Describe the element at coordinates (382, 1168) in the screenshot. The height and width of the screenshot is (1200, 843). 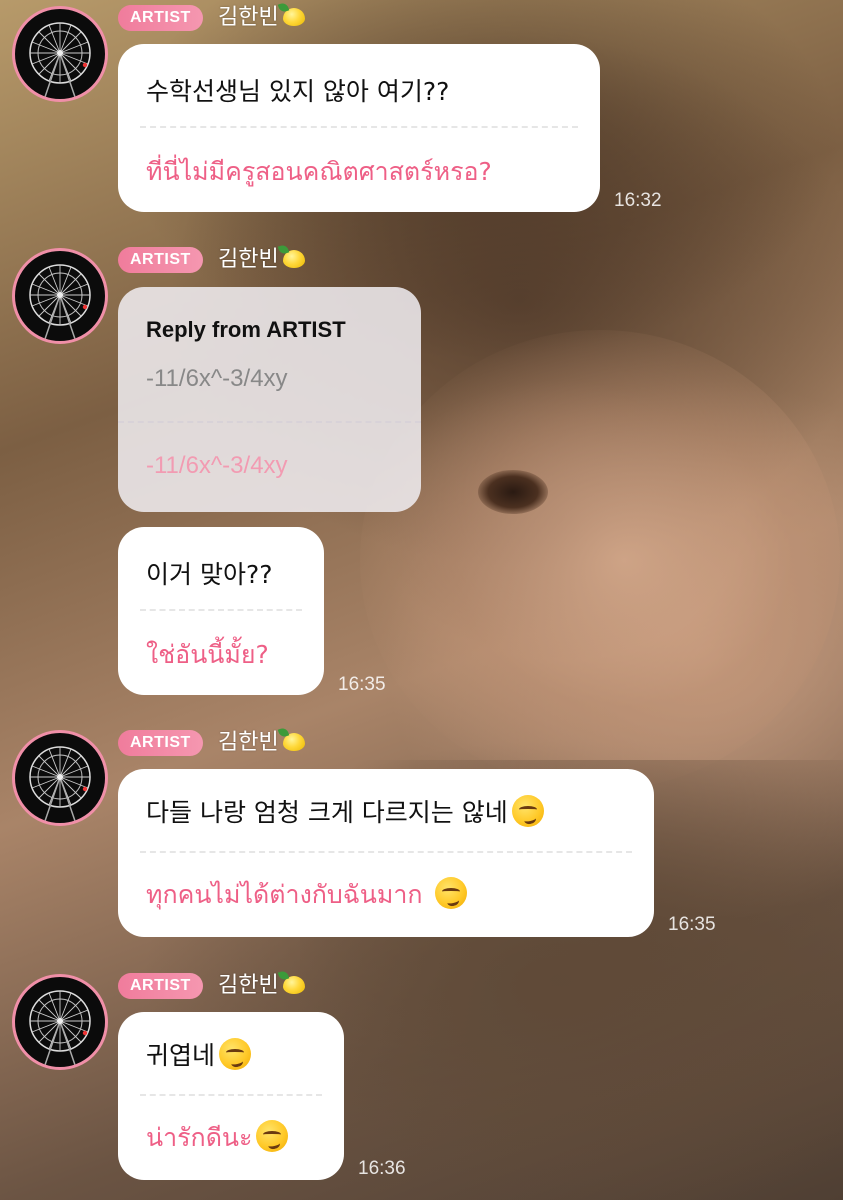
I see `message-timestamp: 16:36` at that location.